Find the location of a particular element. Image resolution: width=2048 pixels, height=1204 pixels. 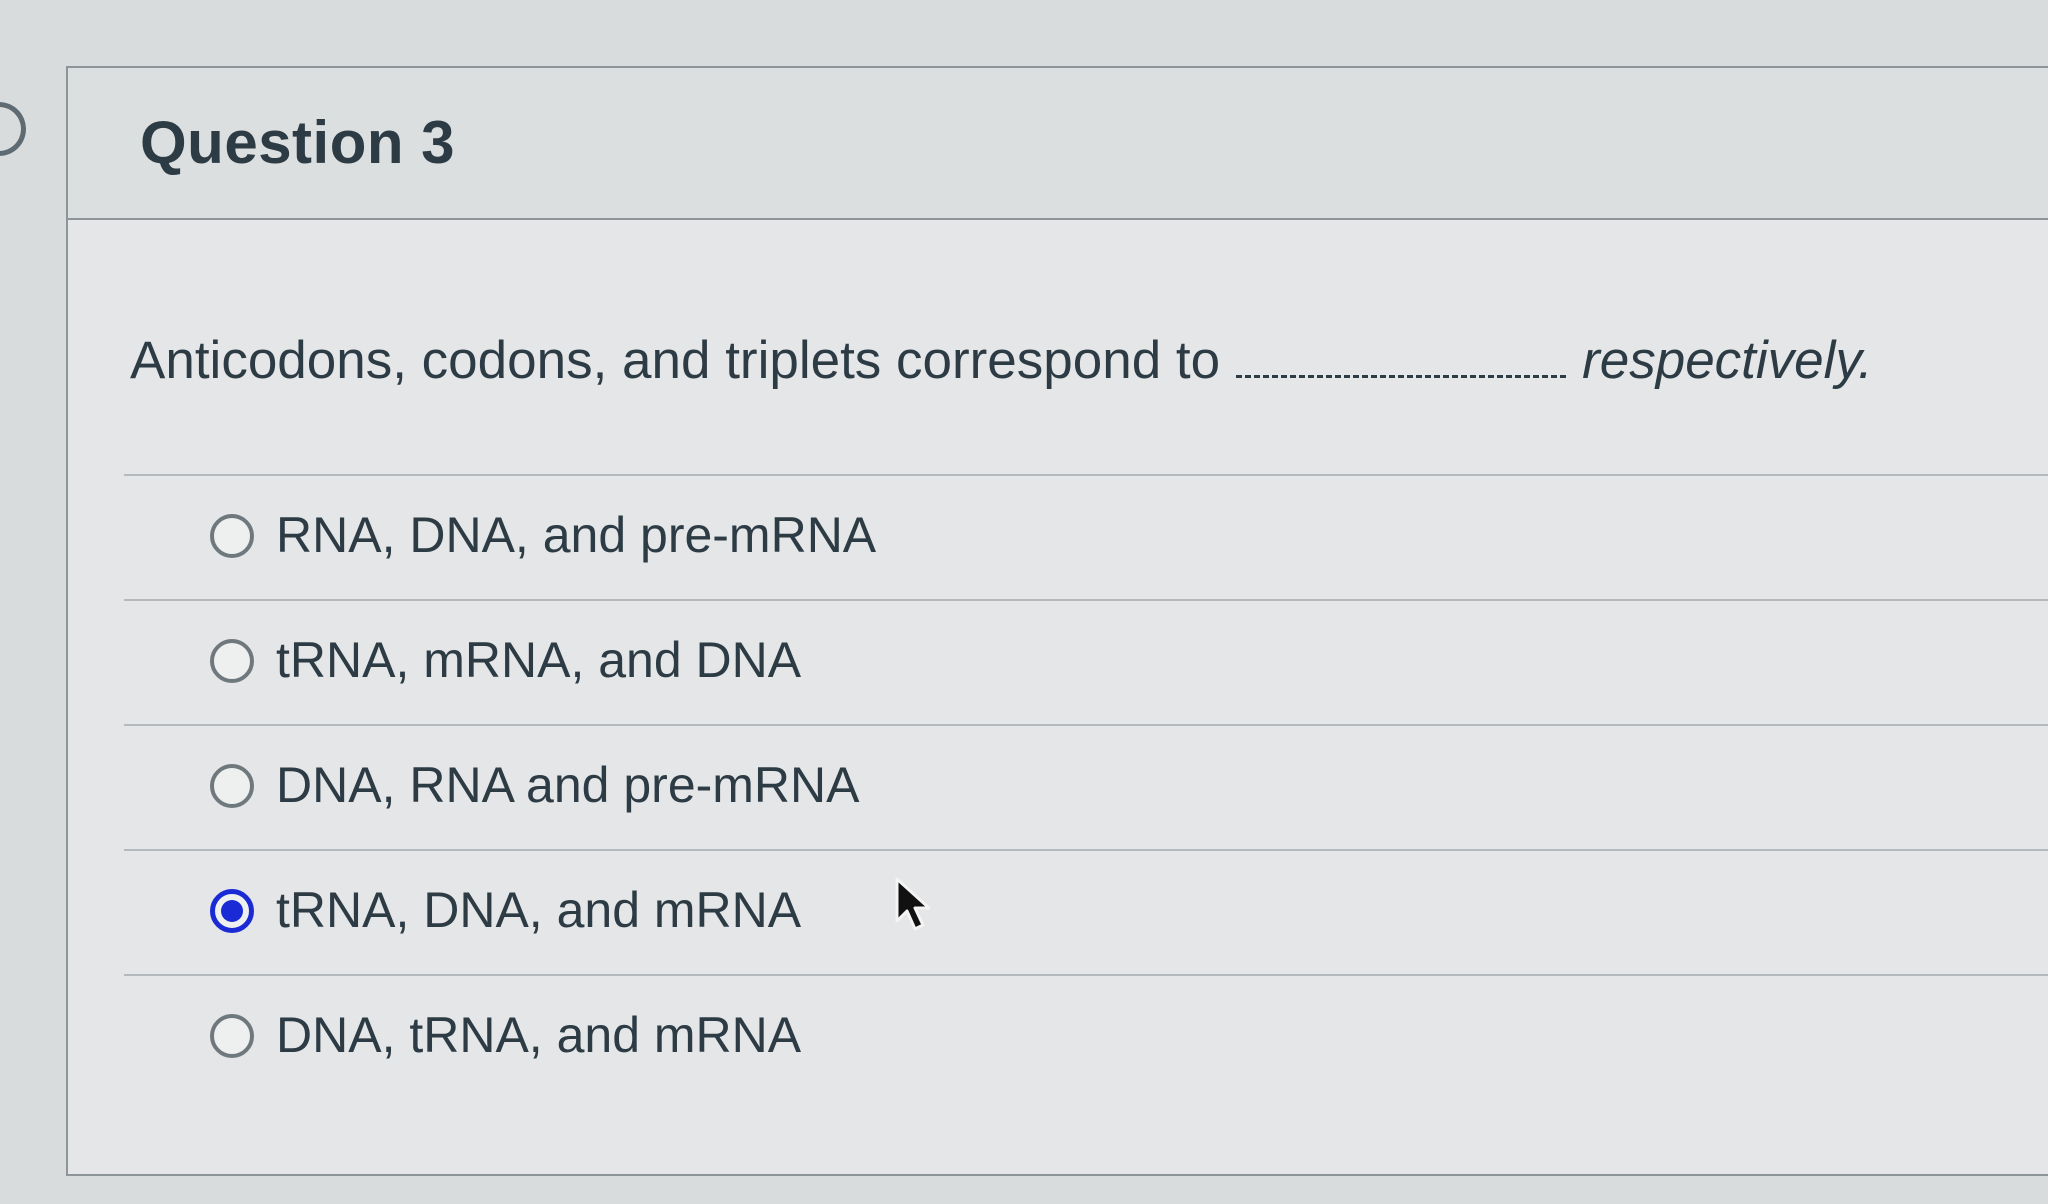

mouse-pointer-icon is located at coordinates (913, 904).